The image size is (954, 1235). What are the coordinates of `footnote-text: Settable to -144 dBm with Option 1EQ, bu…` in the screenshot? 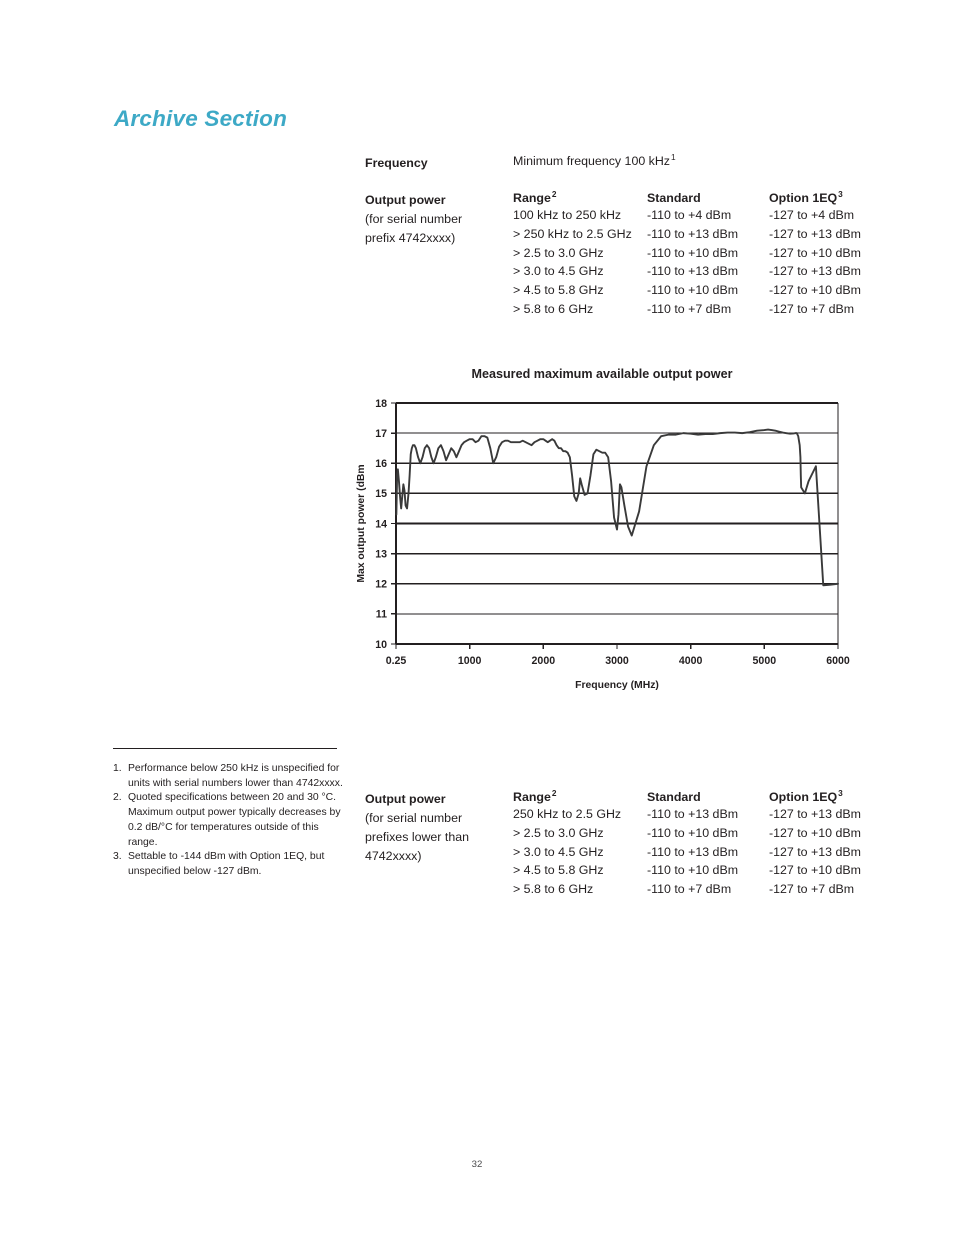 It's located at (226, 864).